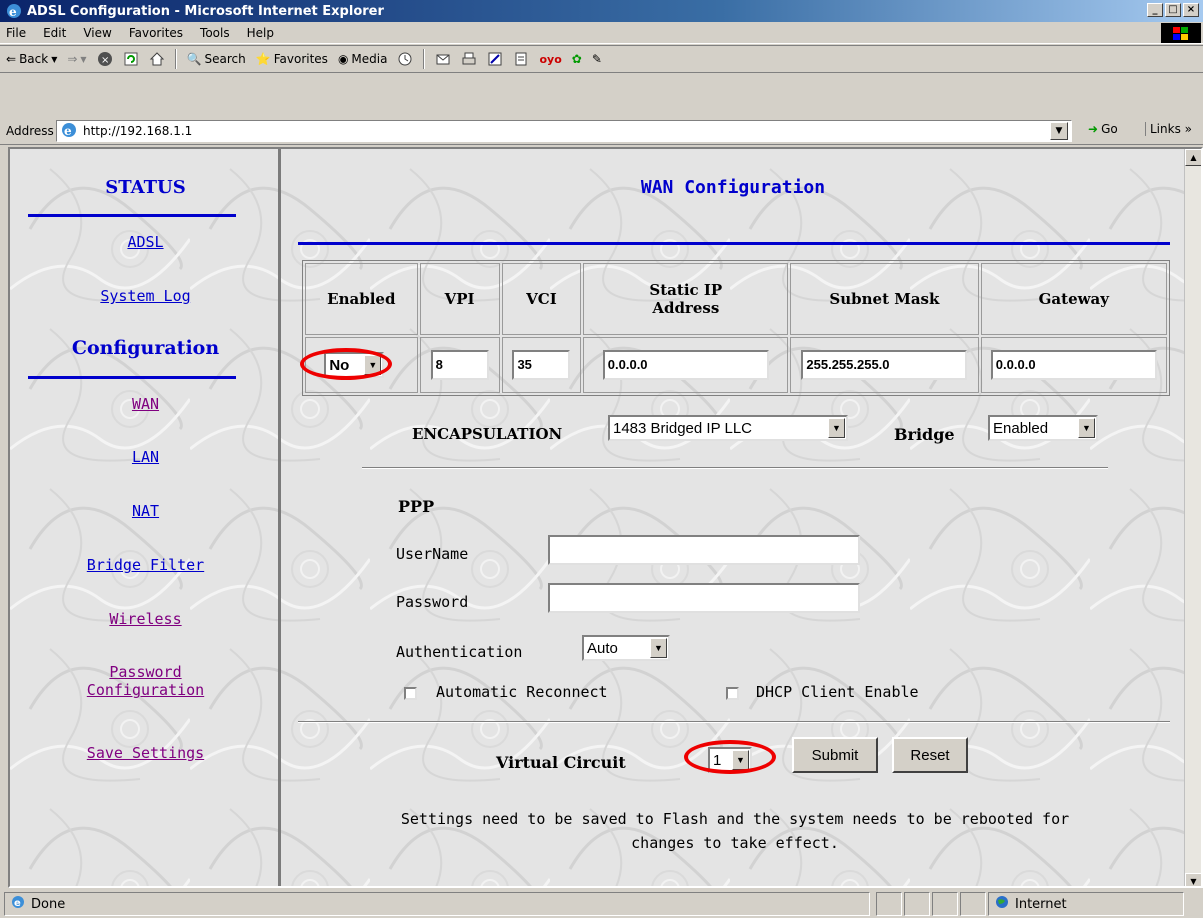  I want to click on auto-reconnect-label: Automatic Reconnect, so click(522, 692).